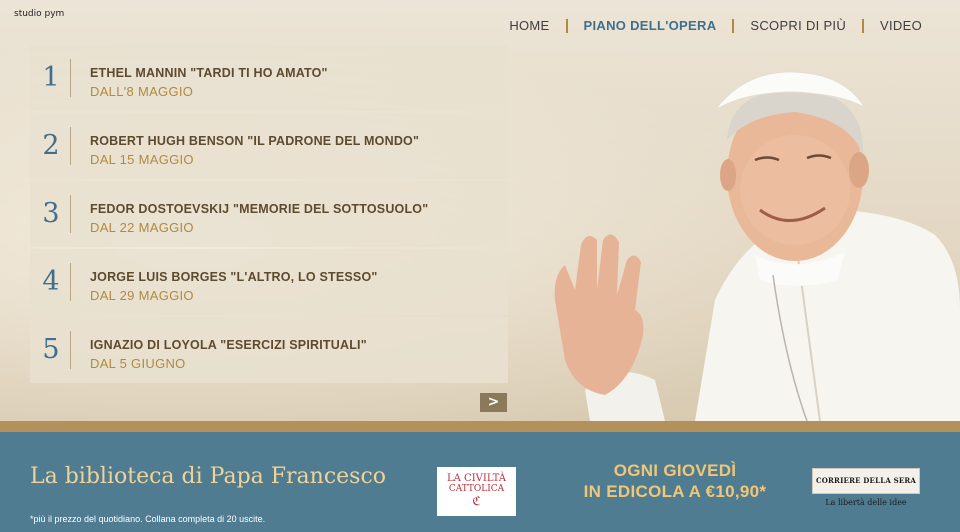 This screenshot has height=532, width=960. I want to click on book-title: ETHEL MANNIN "TARDI TI HO AMATO", so click(209, 73).